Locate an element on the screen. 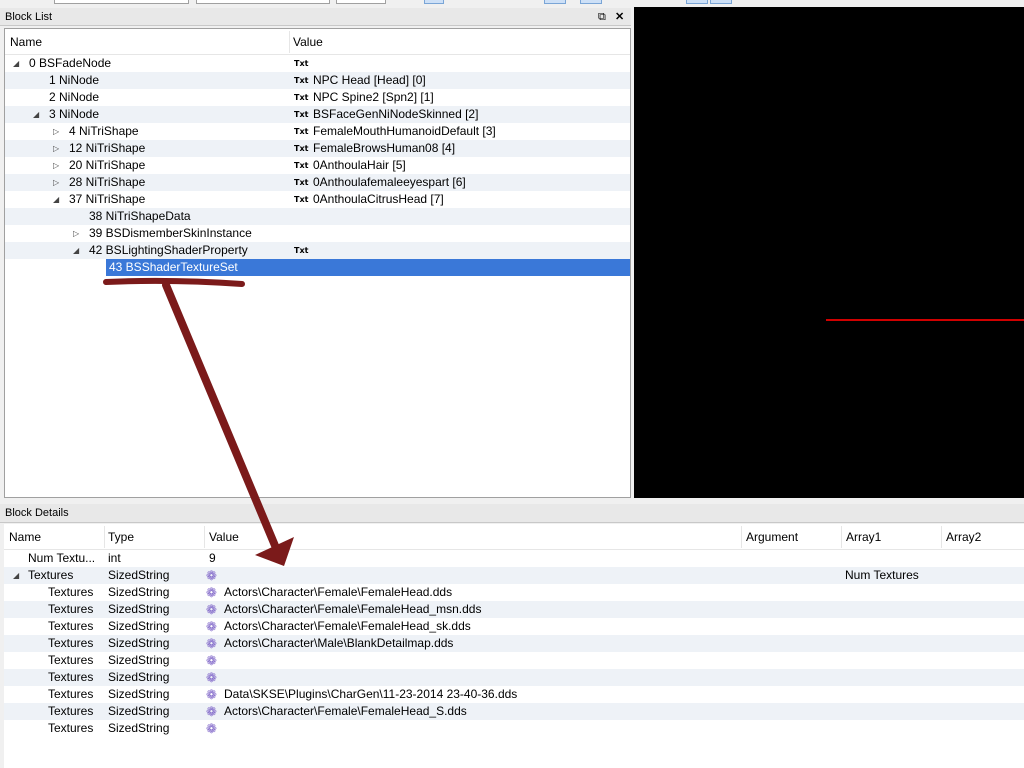 This screenshot has width=1024, height=768. tree-row-value: 0AnthoulaCitrusHead [7] is located at coordinates (378, 199).